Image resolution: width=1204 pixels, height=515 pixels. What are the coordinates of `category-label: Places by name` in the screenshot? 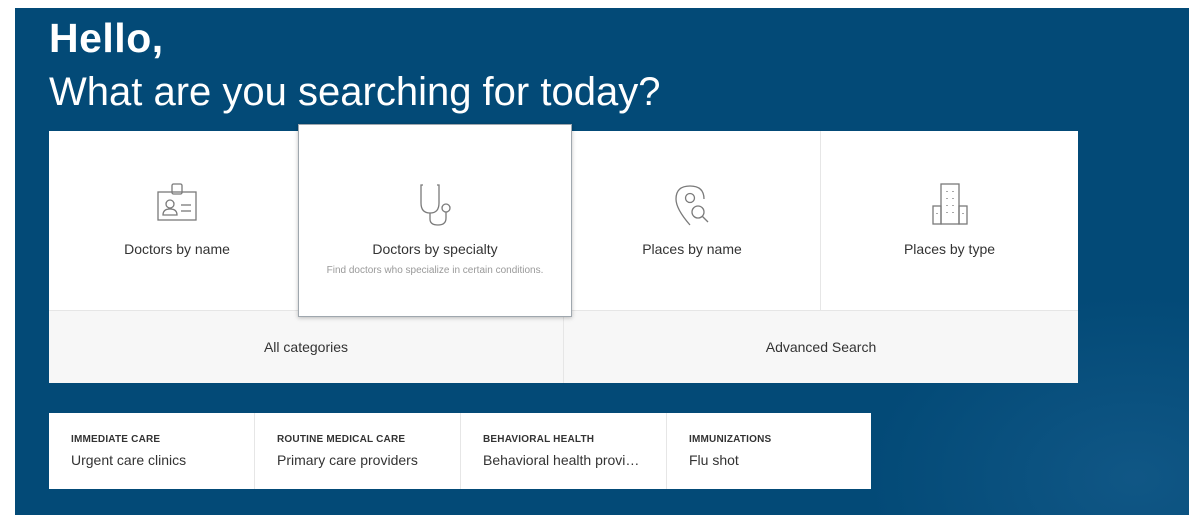 It's located at (692, 249).